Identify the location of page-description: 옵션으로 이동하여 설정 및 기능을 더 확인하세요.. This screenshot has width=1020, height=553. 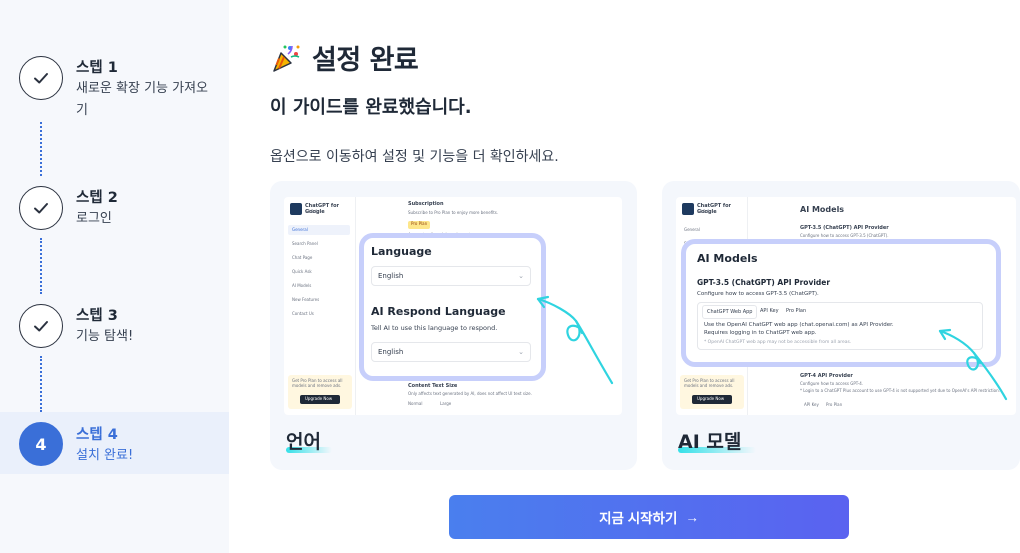
(414, 157).